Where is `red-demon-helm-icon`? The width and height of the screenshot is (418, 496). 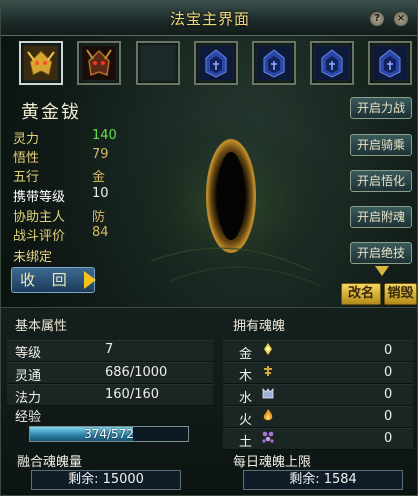 red-demon-helm-icon is located at coordinates (99, 63).